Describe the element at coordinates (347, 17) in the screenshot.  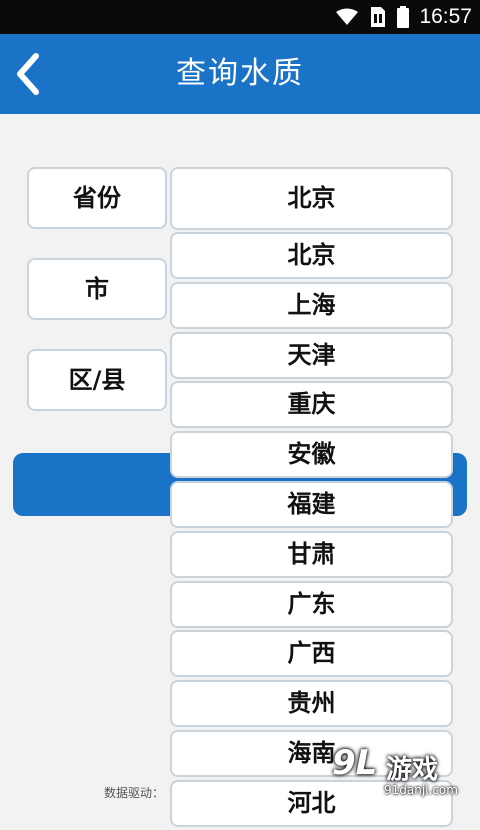
I see `wifi-icon` at that location.